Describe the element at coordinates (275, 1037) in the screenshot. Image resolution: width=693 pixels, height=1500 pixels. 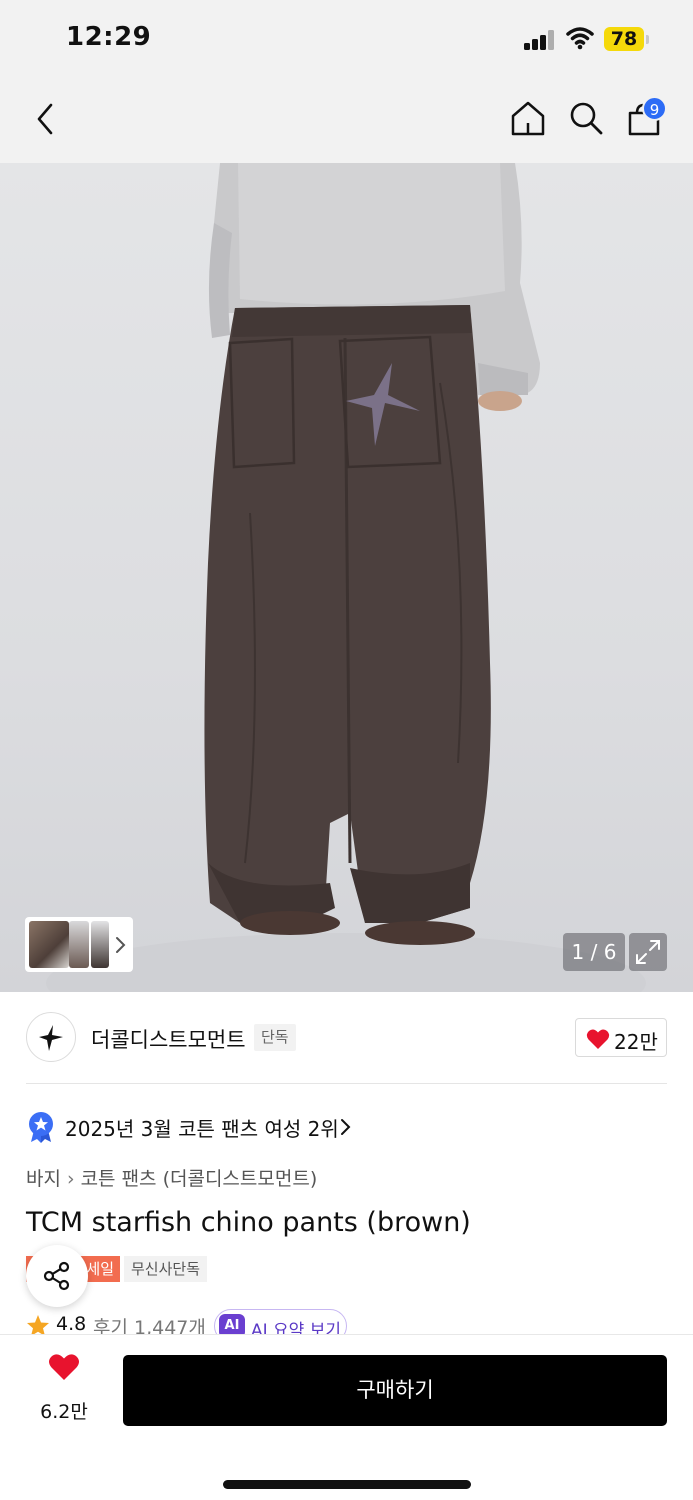
I see `exclusive-tag: 단독` at that location.